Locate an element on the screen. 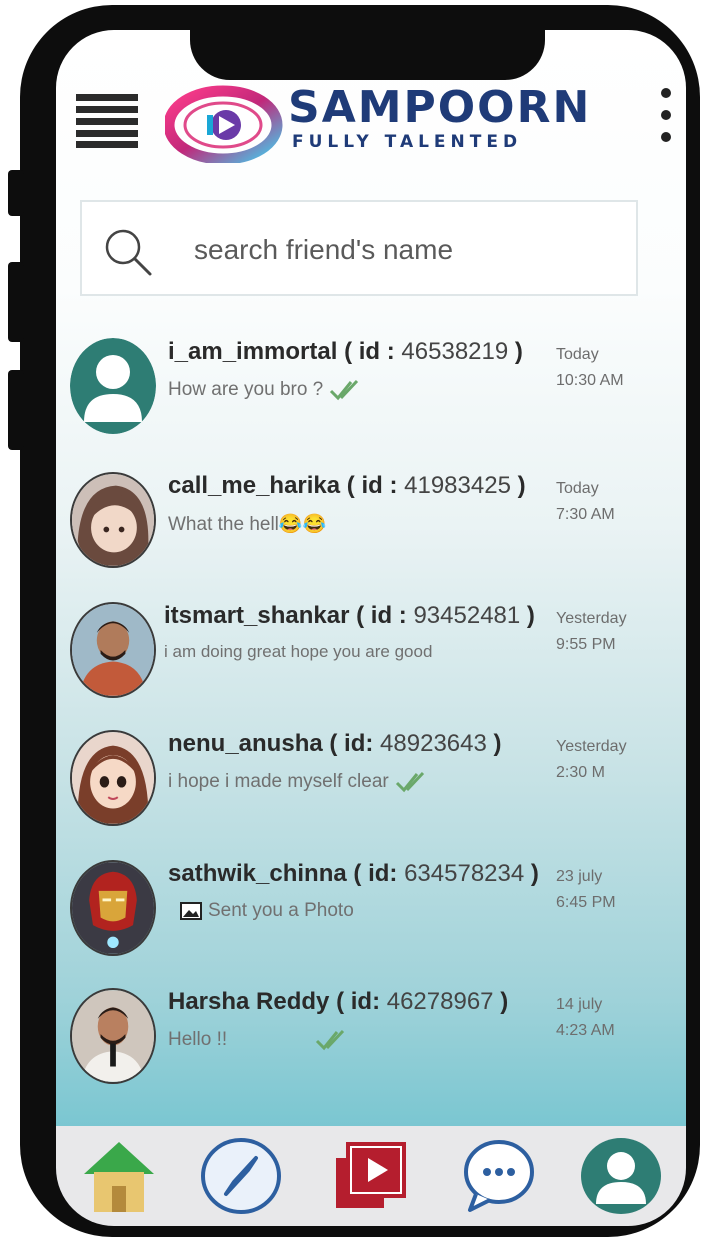 The image size is (710, 1241). preview-text: How are you bro ? is located at coordinates (246, 390).